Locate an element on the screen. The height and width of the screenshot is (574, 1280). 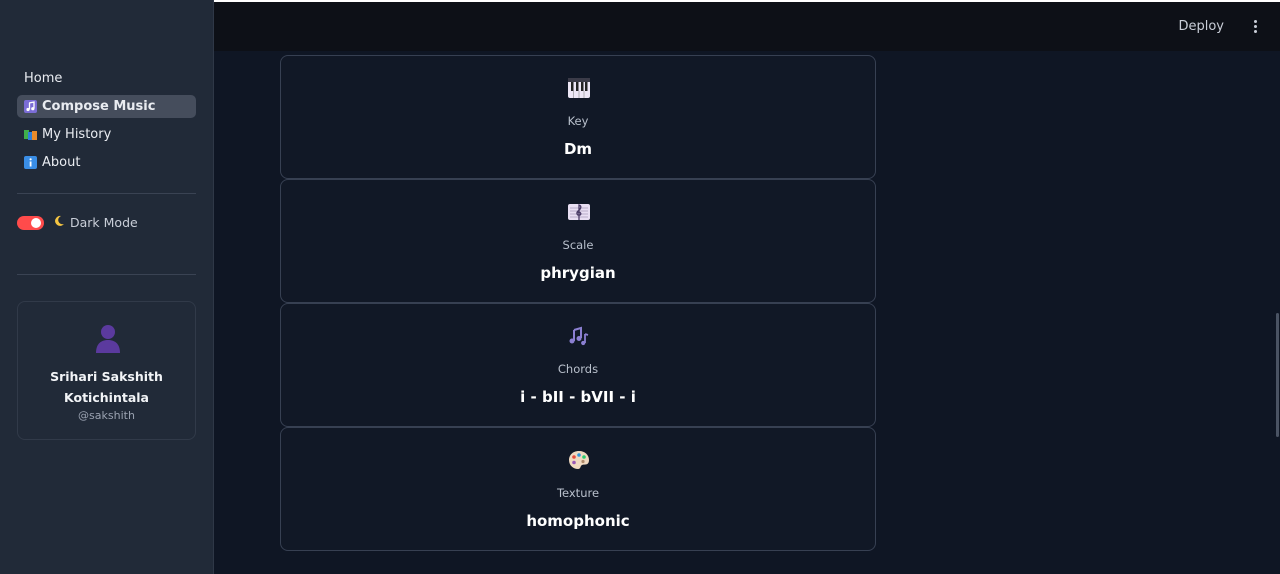
sidebar-item-label: Compose Music is located at coordinates (99, 106).